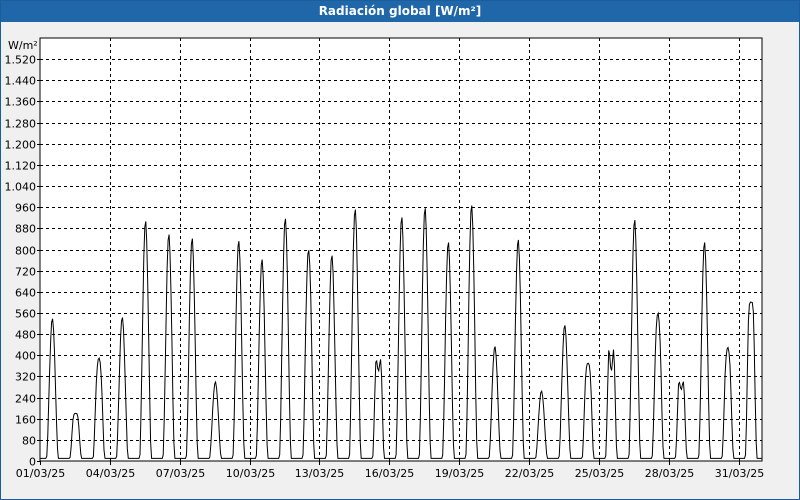  Describe the element at coordinates (599, 473) in the screenshot. I see `x-tick-label: 25/03/25` at that location.